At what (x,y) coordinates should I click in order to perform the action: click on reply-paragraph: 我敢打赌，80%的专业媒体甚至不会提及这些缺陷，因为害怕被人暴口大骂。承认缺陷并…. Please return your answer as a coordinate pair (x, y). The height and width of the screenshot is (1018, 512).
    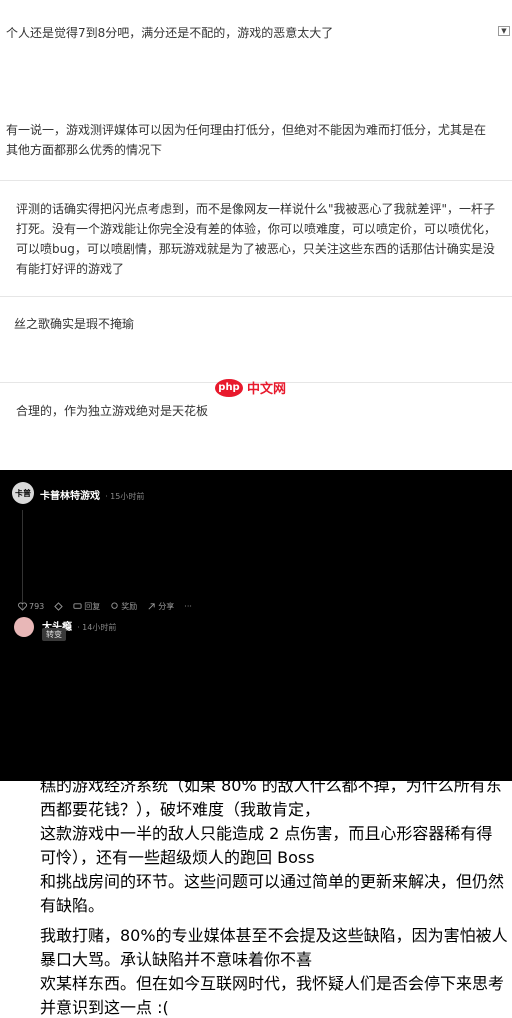
    Looking at the image, I should click on (274, 970).